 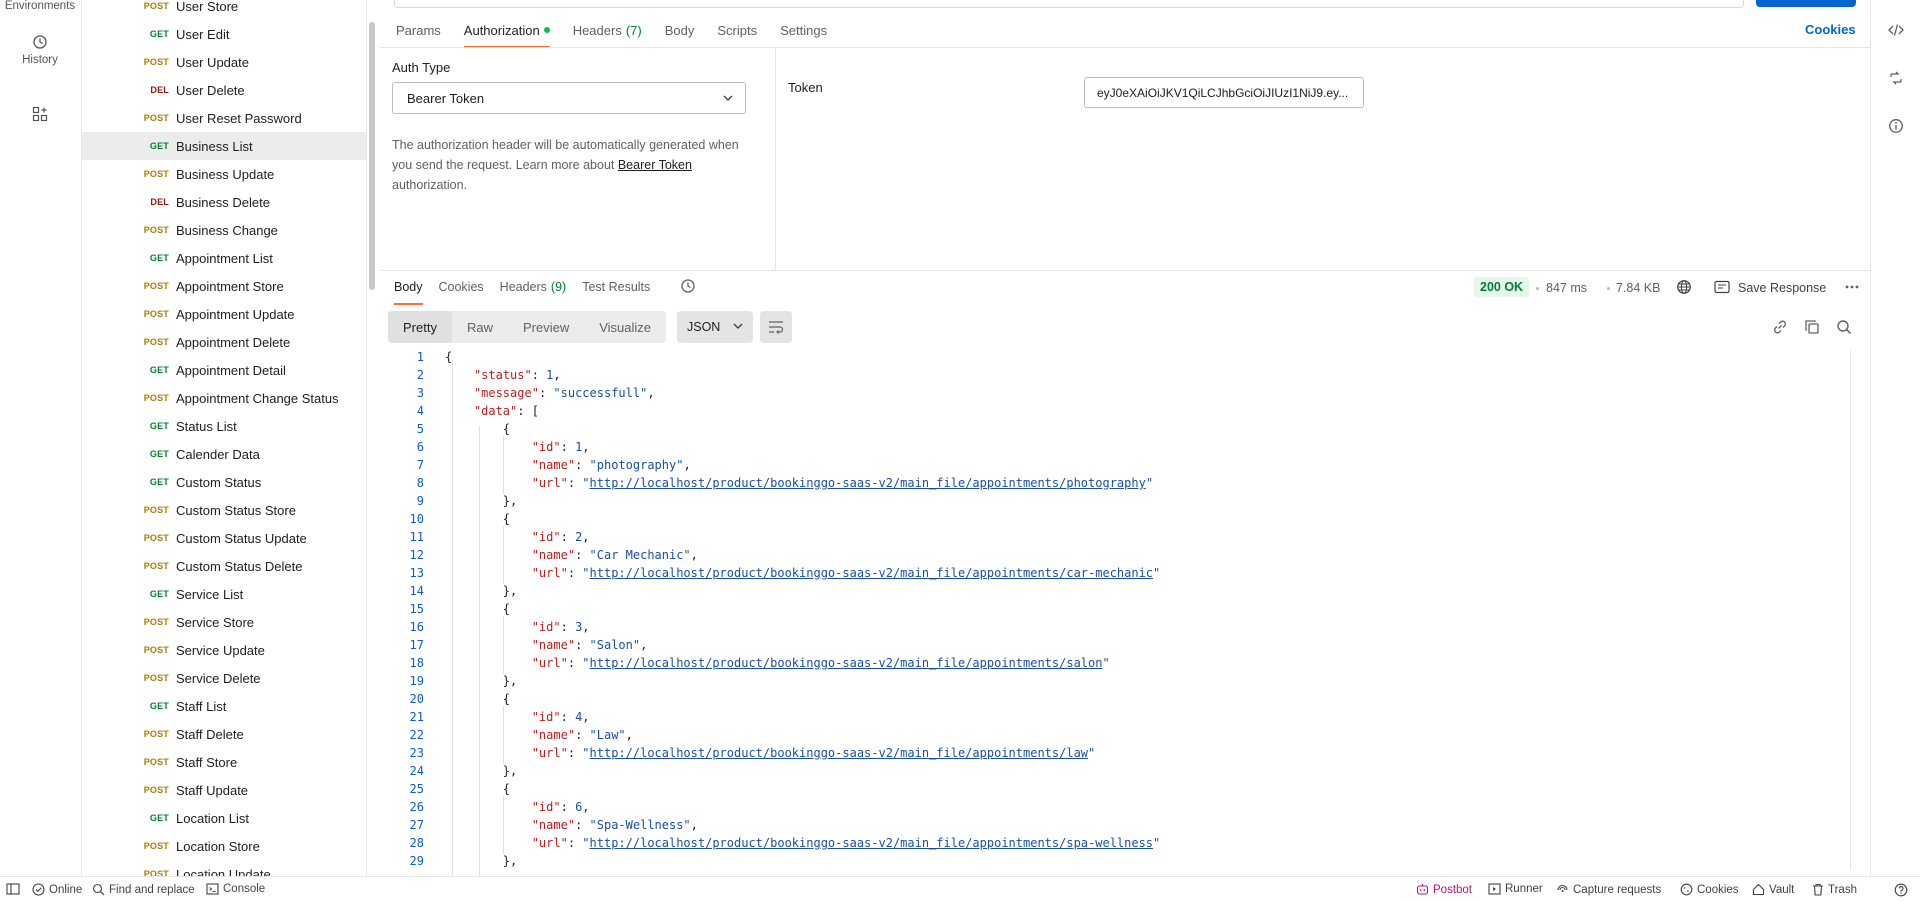 I want to click on sidebar-request-item: POST Location Store, so click(x=224, y=846).